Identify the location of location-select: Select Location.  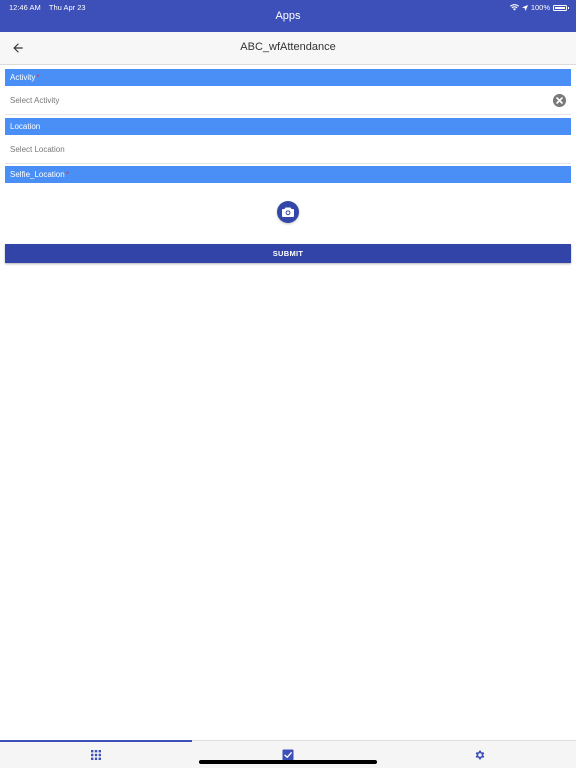
(288, 150).